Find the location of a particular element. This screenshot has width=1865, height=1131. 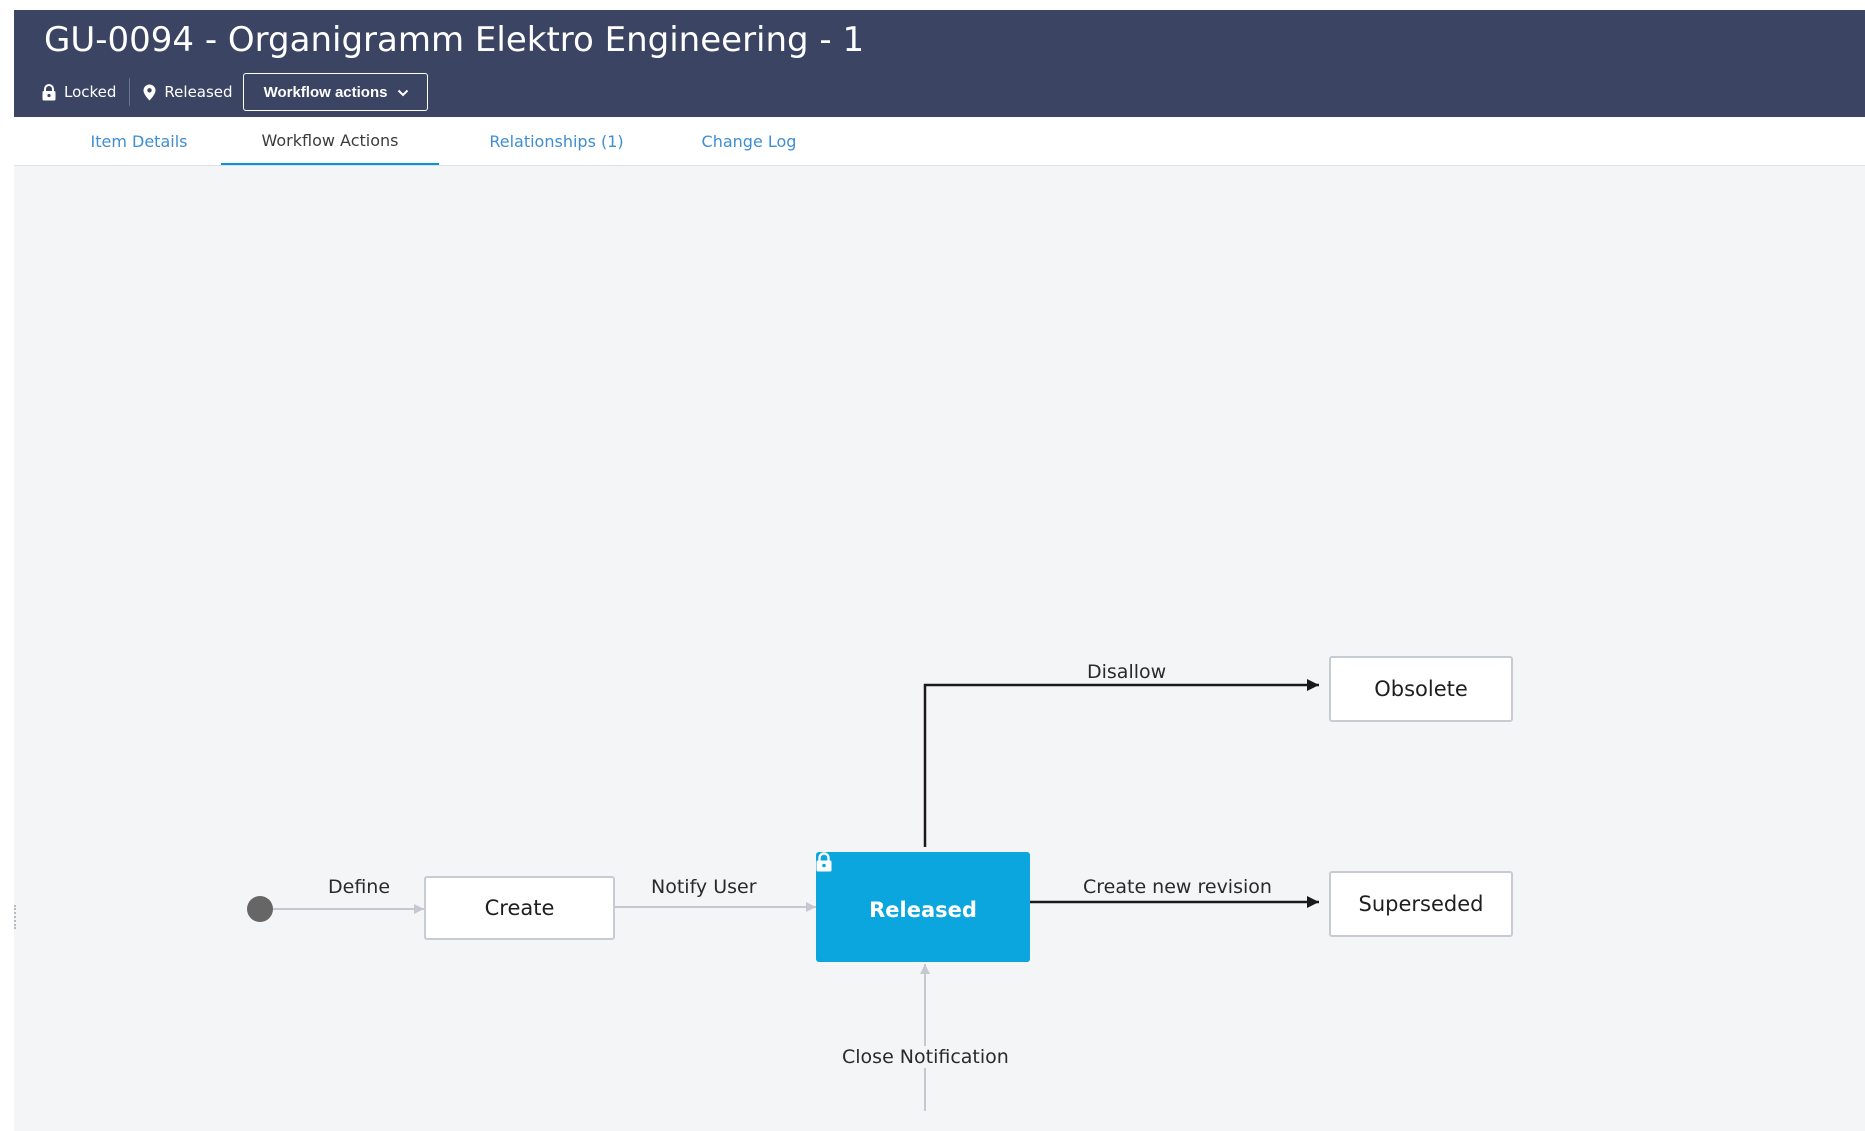

workflow-actions-label: Workflow actions is located at coordinates (325, 92).